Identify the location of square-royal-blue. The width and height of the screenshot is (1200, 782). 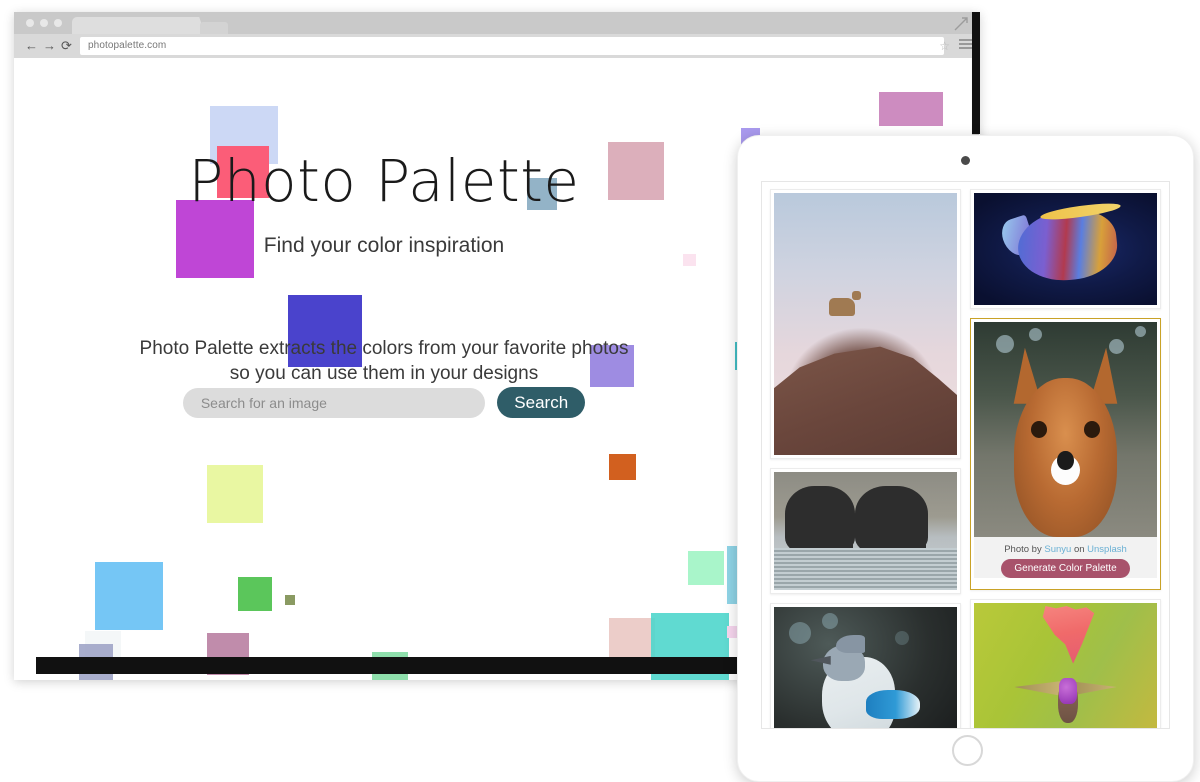
(325, 331).